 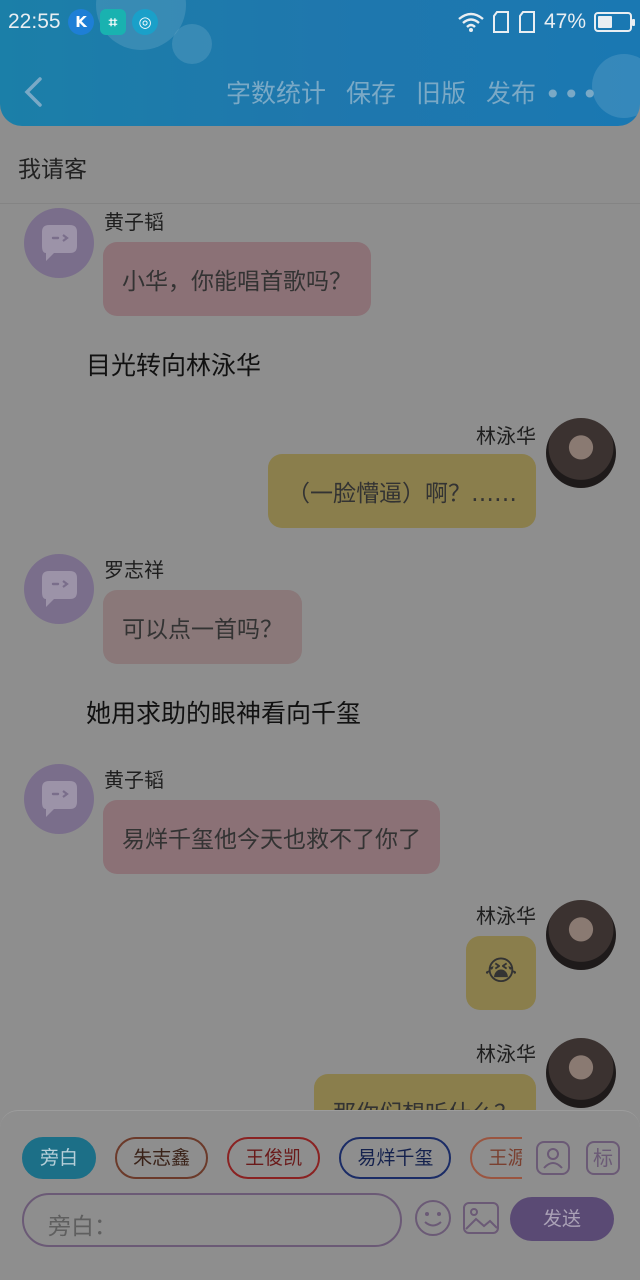 What do you see at coordinates (395, 1158) in the screenshot?
I see `chip-character: 易烊千玺` at bounding box center [395, 1158].